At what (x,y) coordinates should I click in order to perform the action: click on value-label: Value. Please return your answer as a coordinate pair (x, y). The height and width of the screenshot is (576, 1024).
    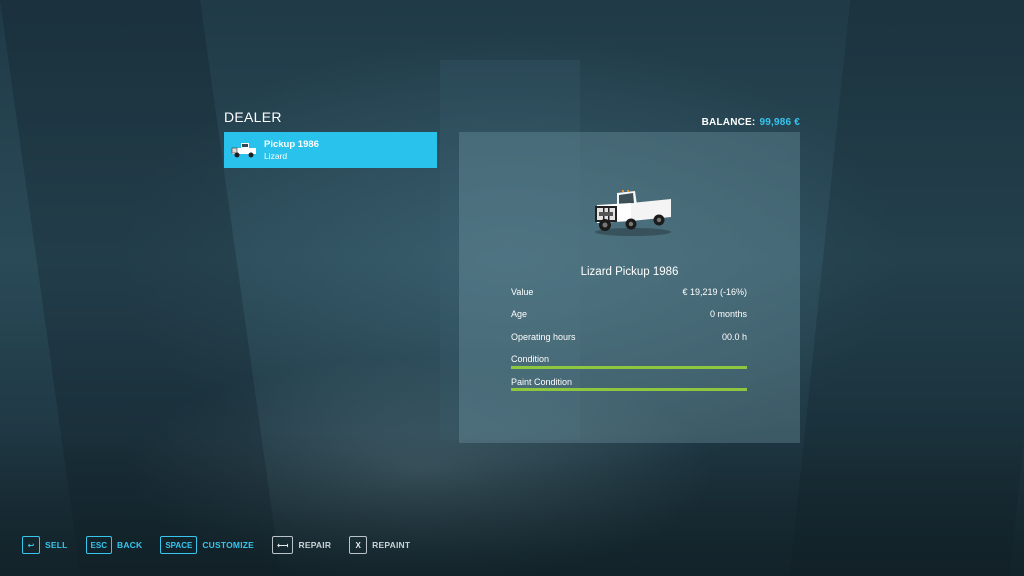
    Looking at the image, I should click on (522, 292).